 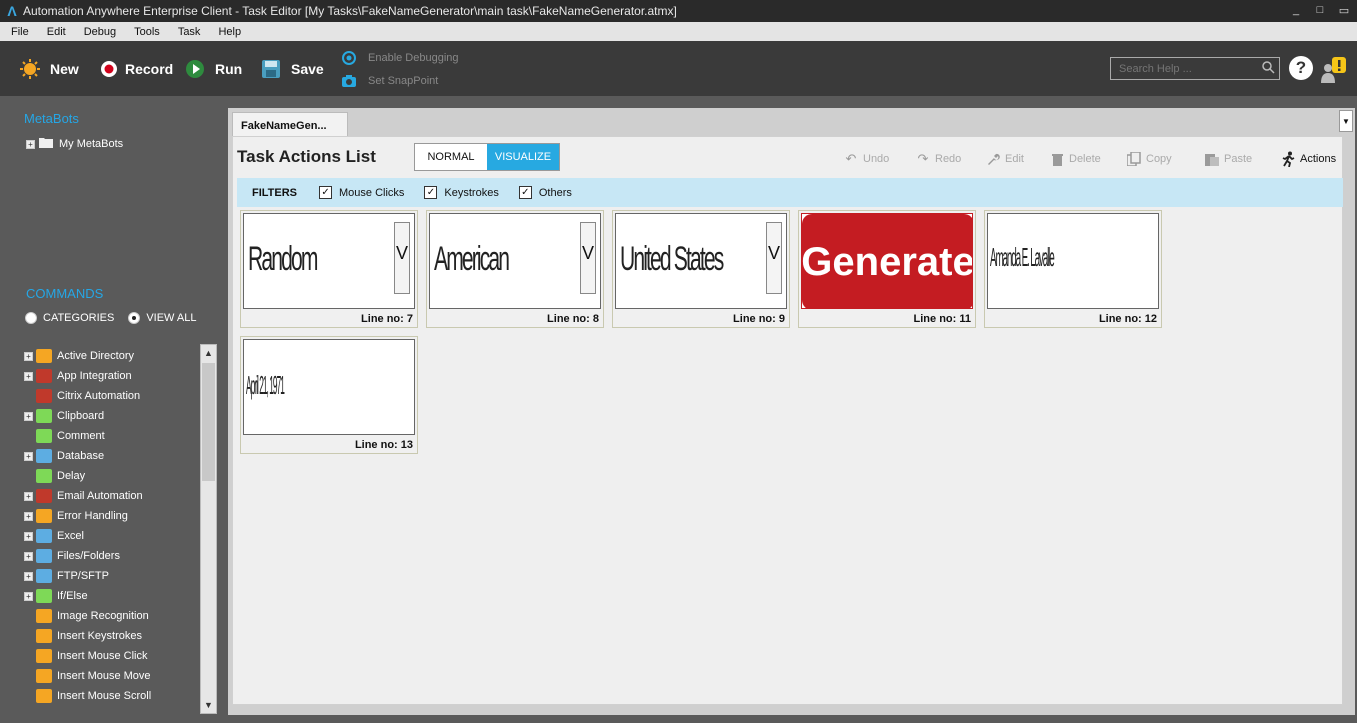 I want to click on view-mode-toggle: NORMAL VISUALIZE, so click(x=487, y=157).